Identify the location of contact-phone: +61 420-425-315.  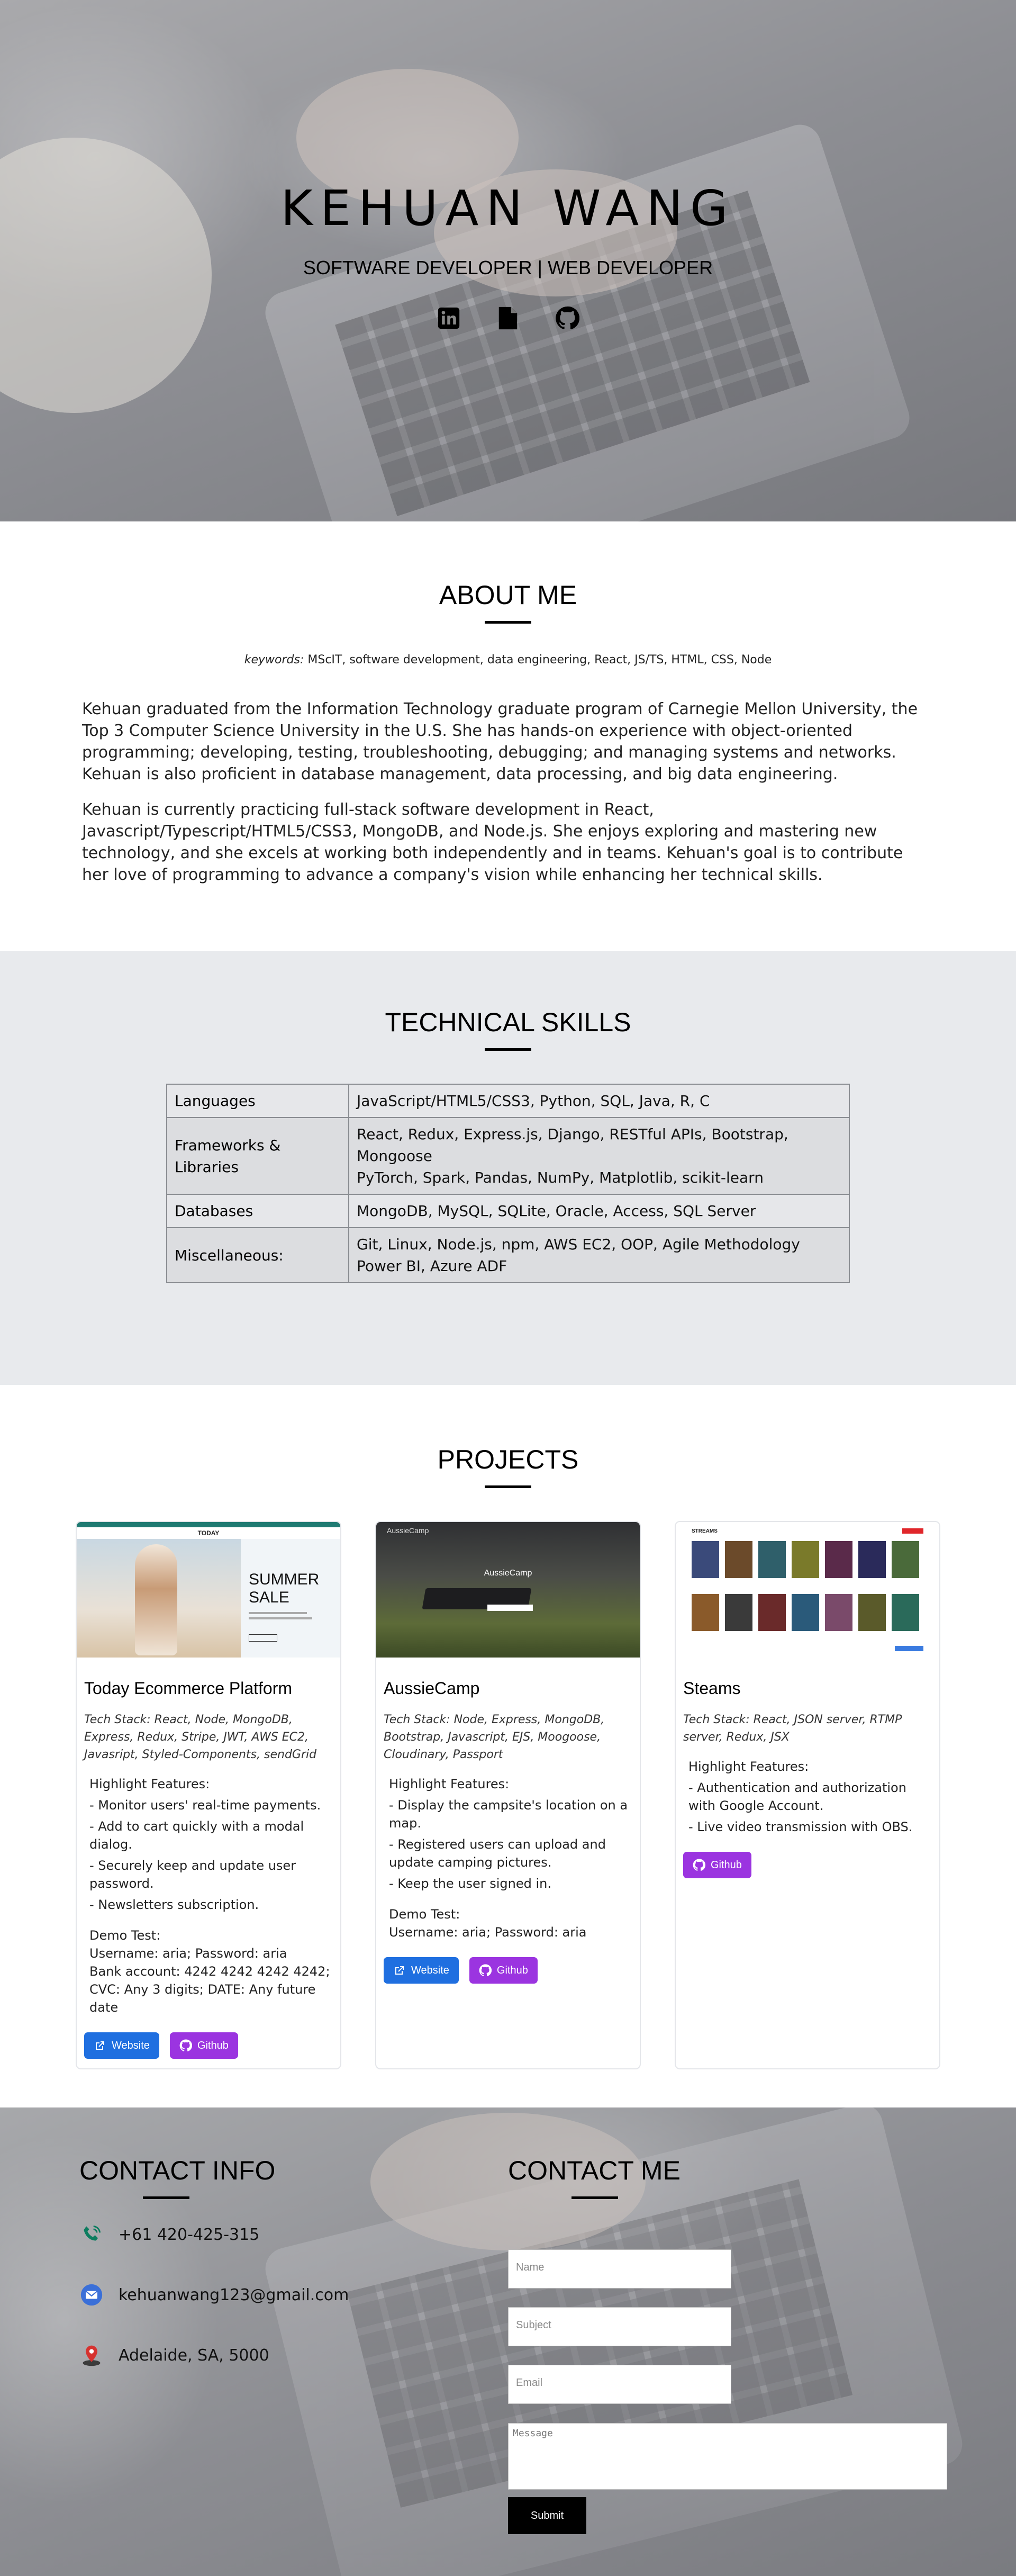
(214, 2234).